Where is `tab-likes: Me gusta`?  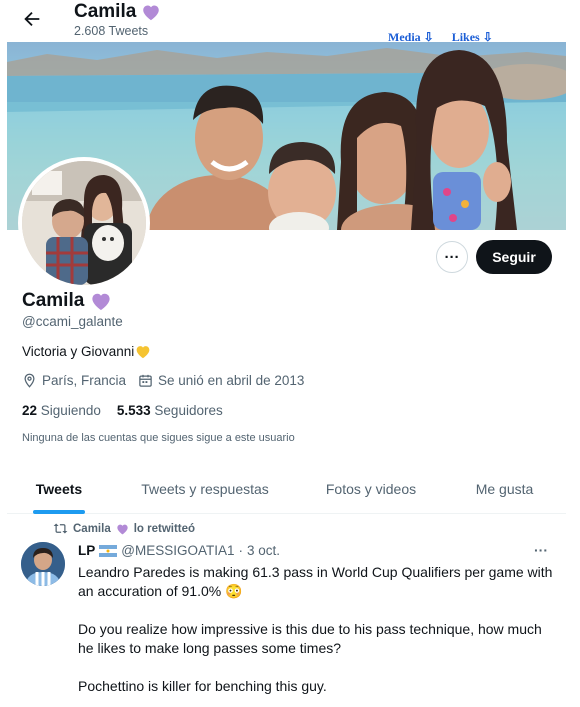
tab-likes: Me gusta is located at coordinates (504, 489).